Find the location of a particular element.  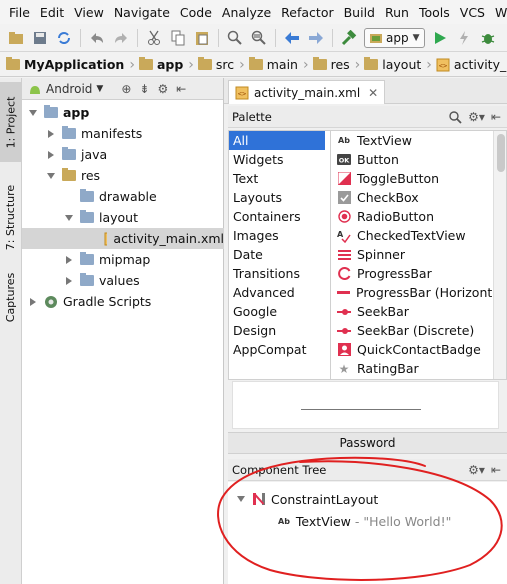

redo-icon is located at coordinates (121, 38).